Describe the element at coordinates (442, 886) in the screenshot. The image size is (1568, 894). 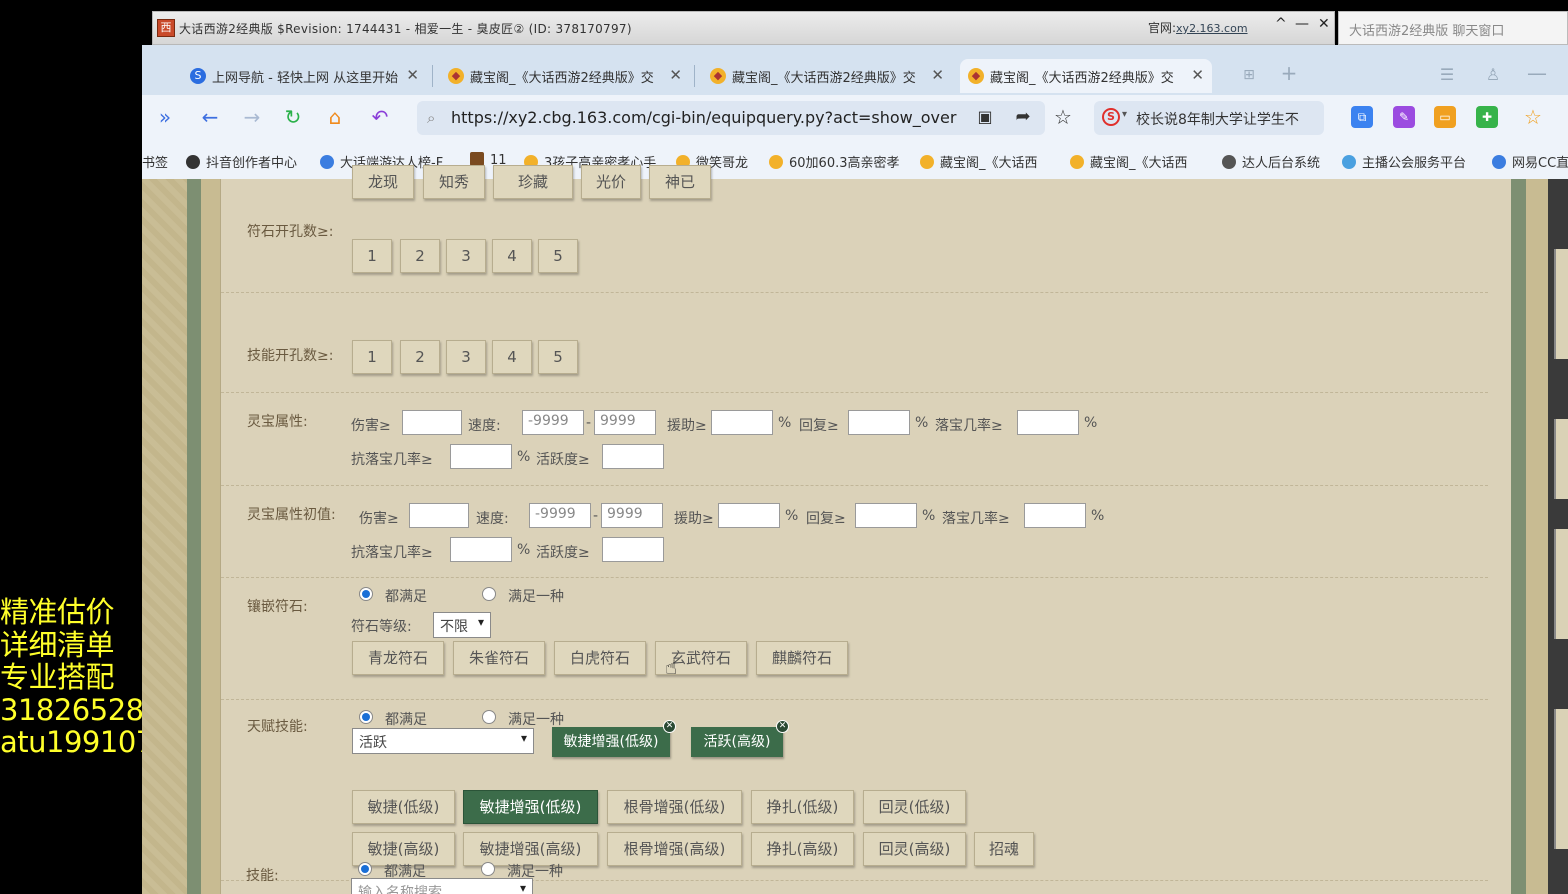
I see `skills-search-select: 输入名称搜索 ▾` at that location.